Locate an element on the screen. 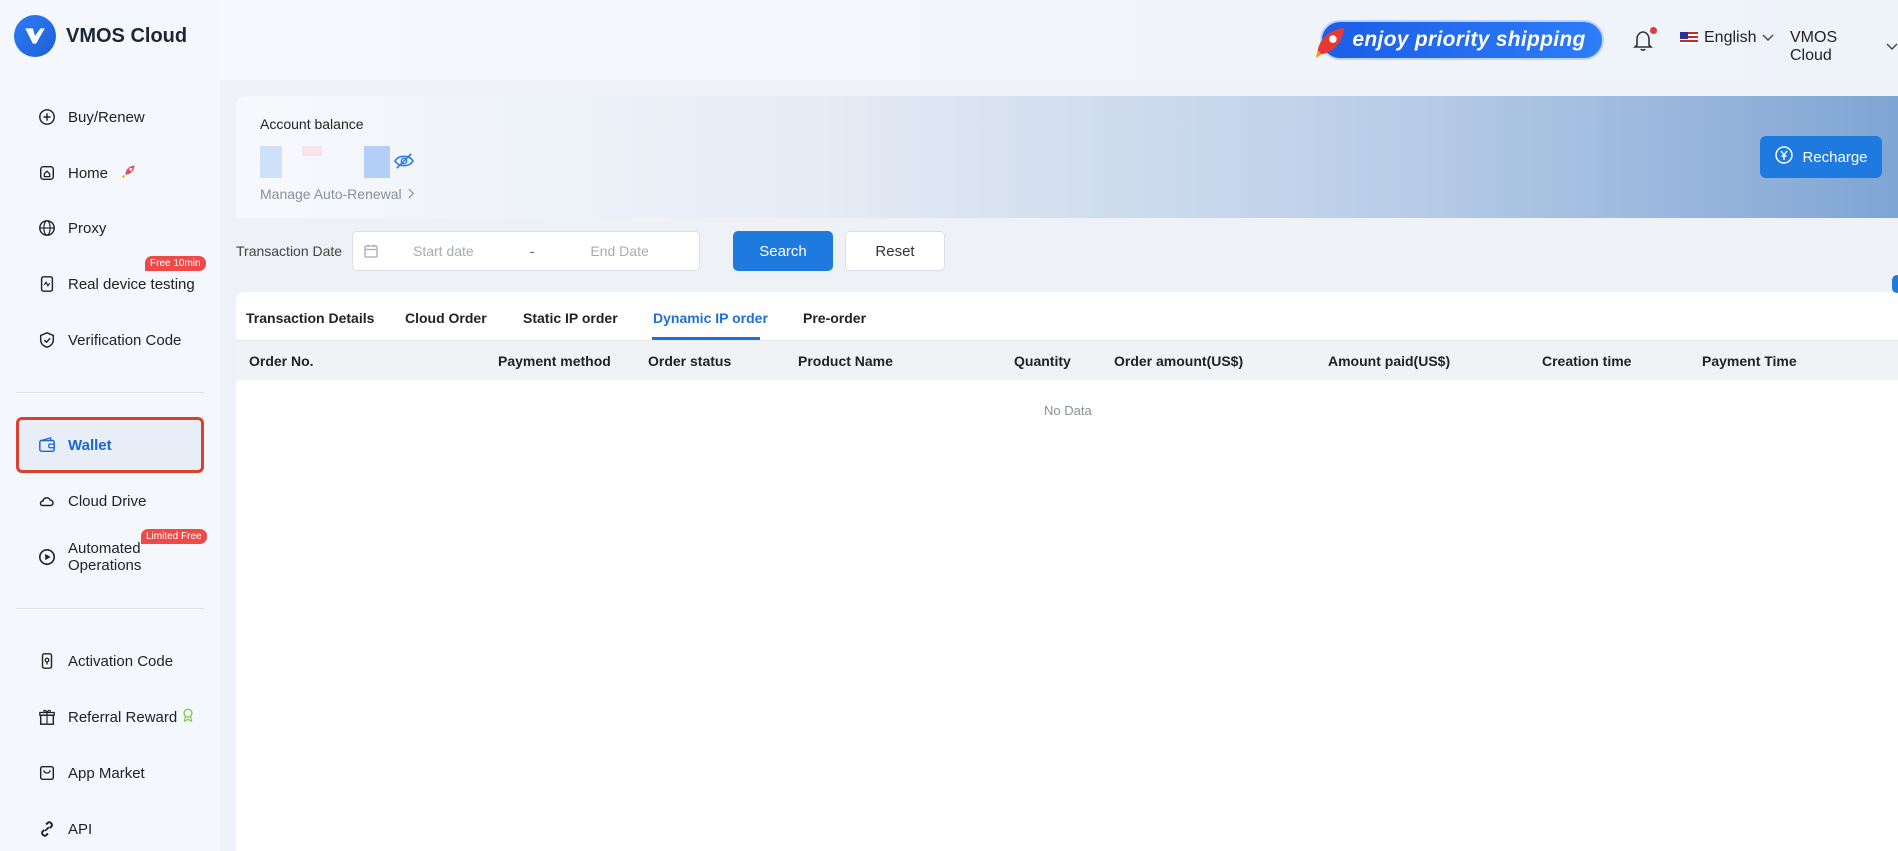 This screenshot has width=1898, height=851. user-menu: VMOS Cloud is located at coordinates (1844, 47).